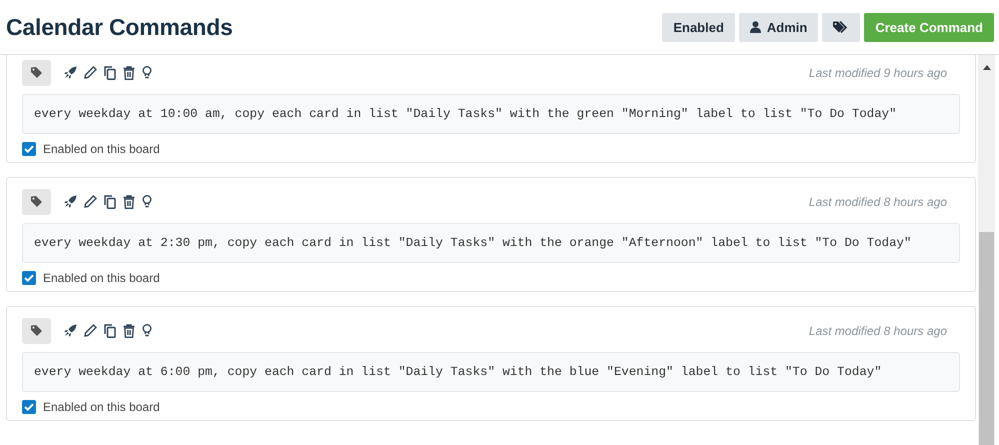  I want to click on user-icon, so click(755, 27).